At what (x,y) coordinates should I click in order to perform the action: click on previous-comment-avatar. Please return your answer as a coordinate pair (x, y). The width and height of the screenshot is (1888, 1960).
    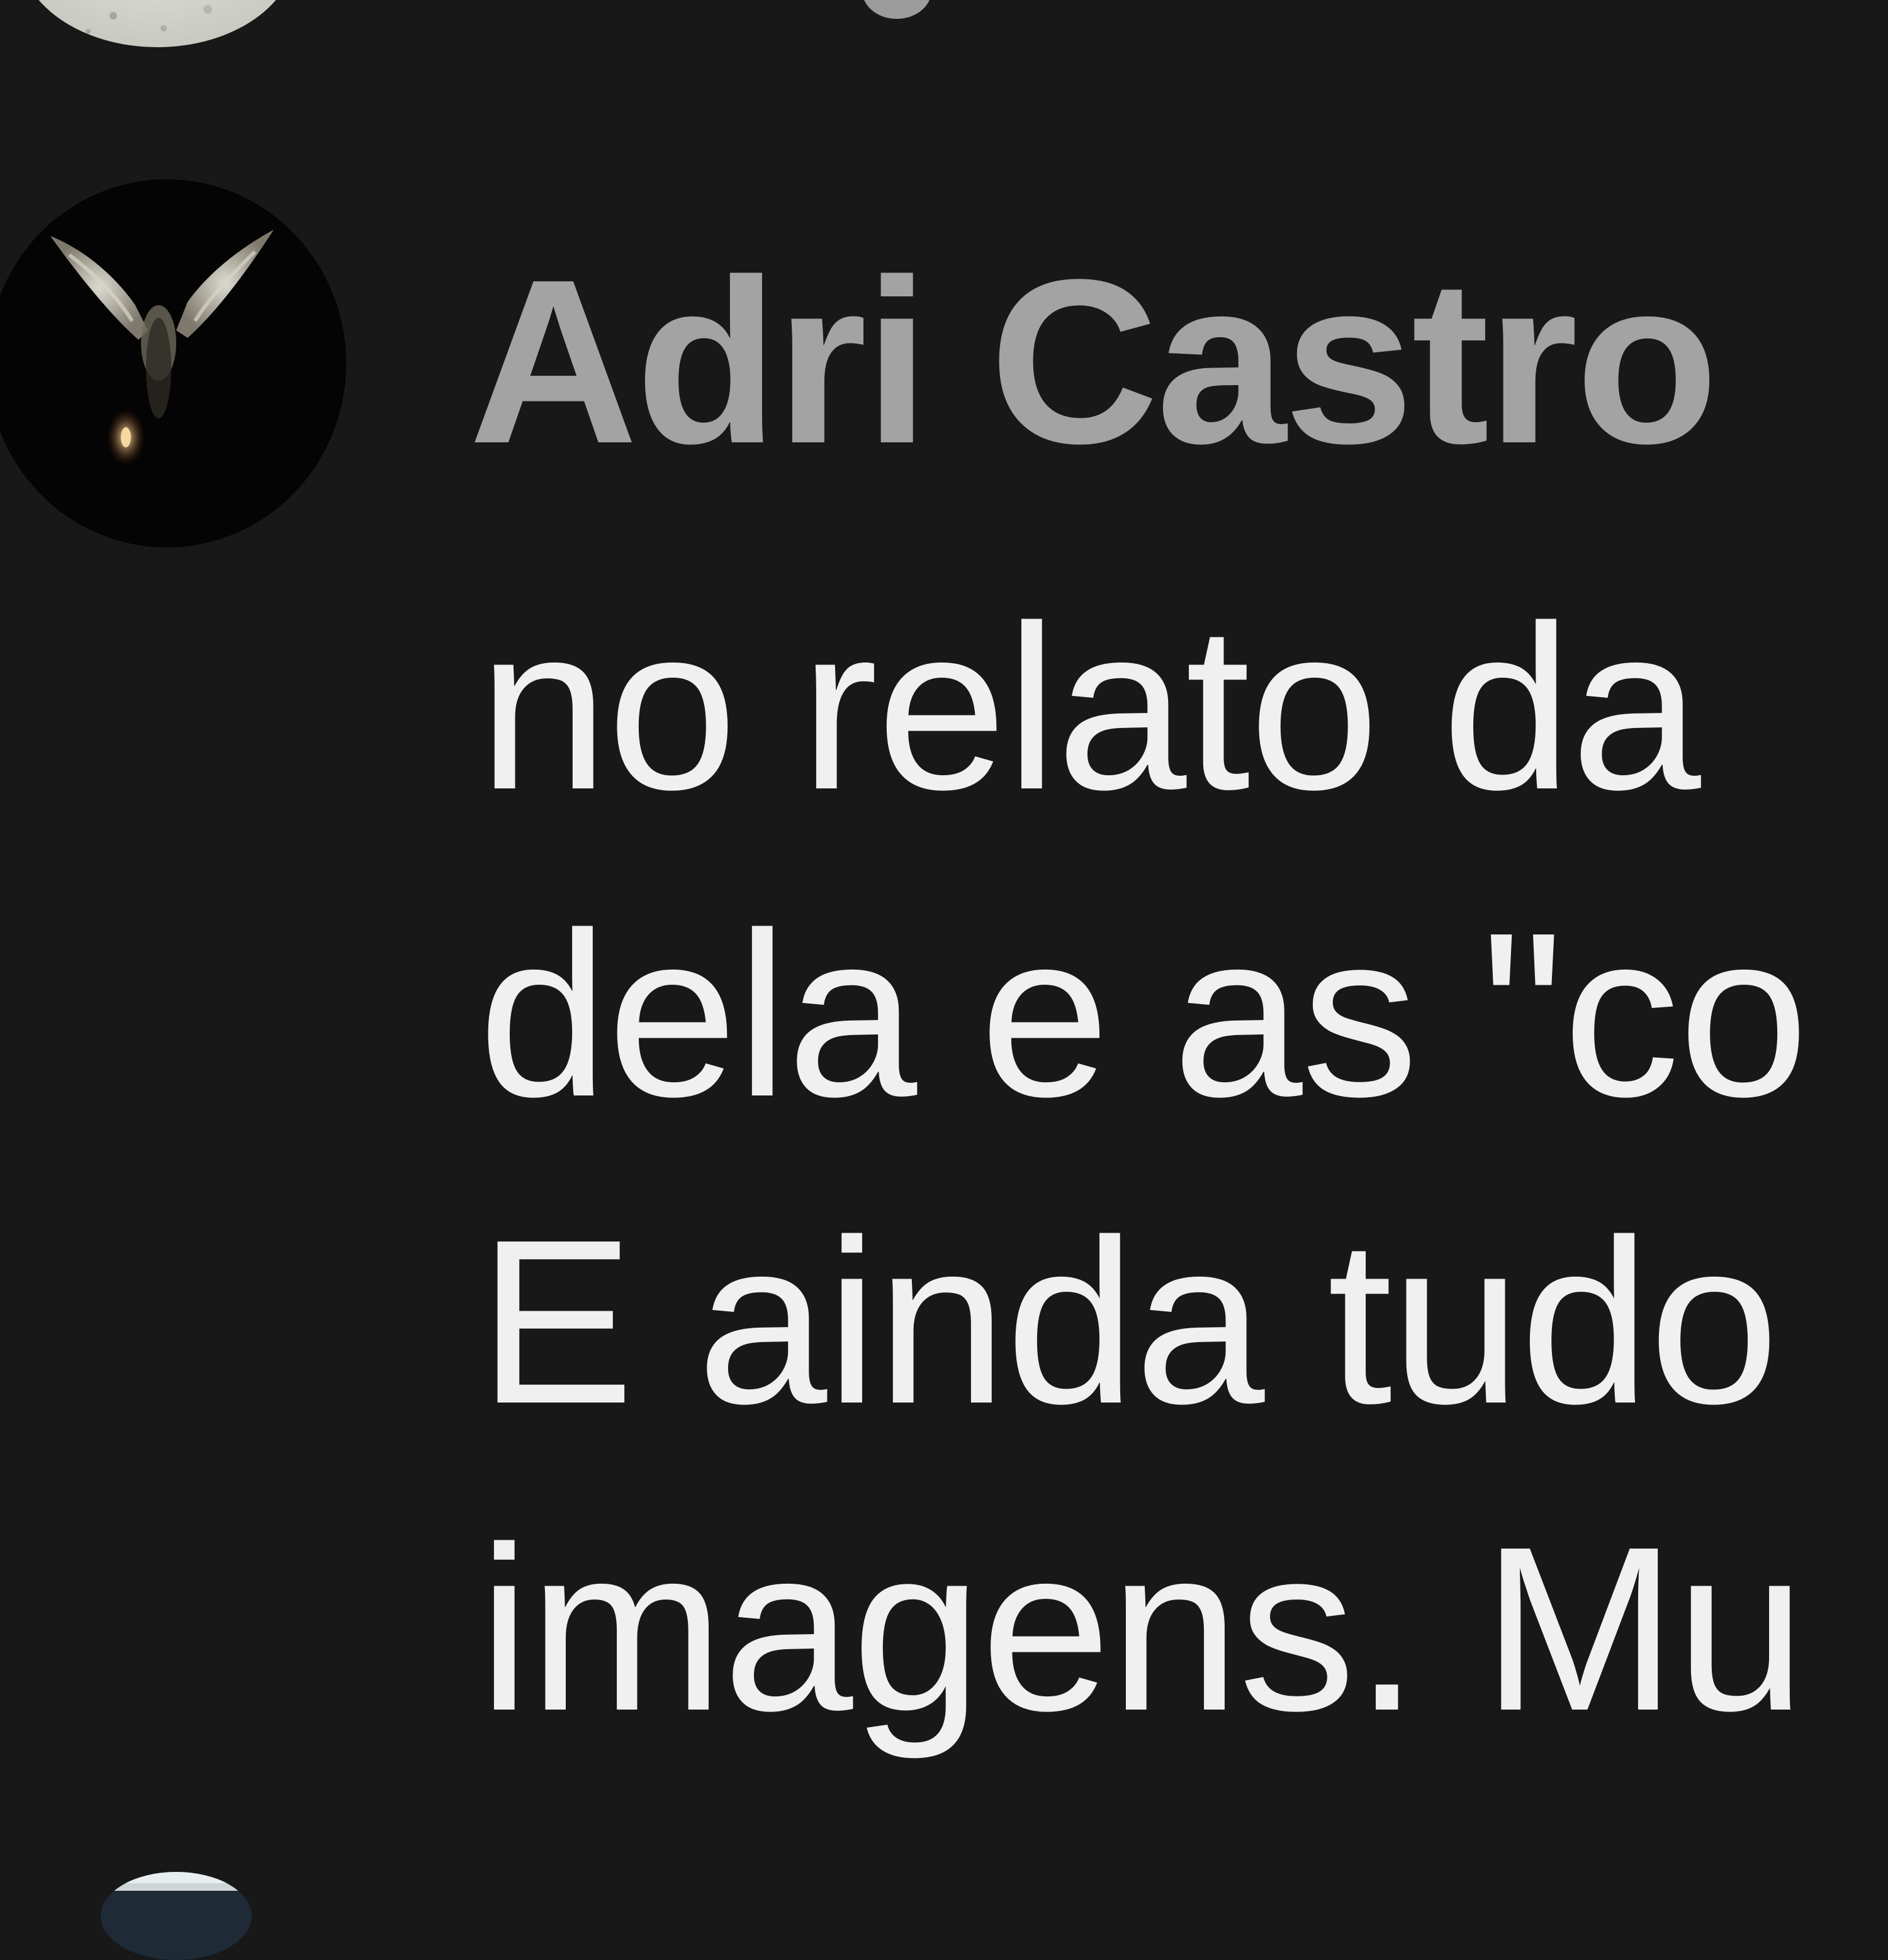
    Looking at the image, I should click on (157, 23).